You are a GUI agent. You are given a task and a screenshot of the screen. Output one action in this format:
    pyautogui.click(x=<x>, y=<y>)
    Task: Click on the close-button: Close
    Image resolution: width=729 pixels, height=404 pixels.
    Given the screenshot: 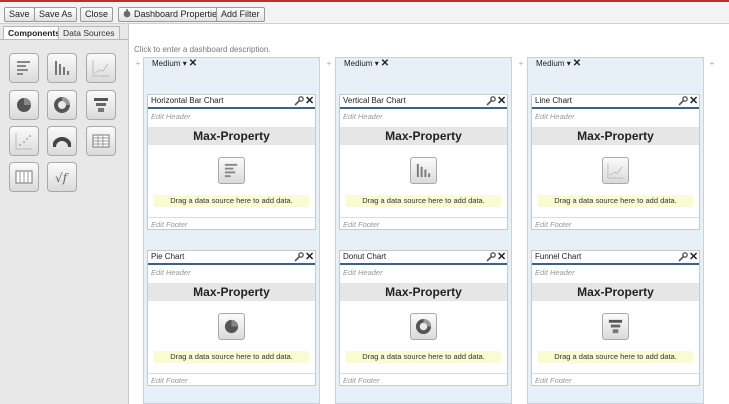 What is the action you would take?
    pyautogui.click(x=97, y=14)
    